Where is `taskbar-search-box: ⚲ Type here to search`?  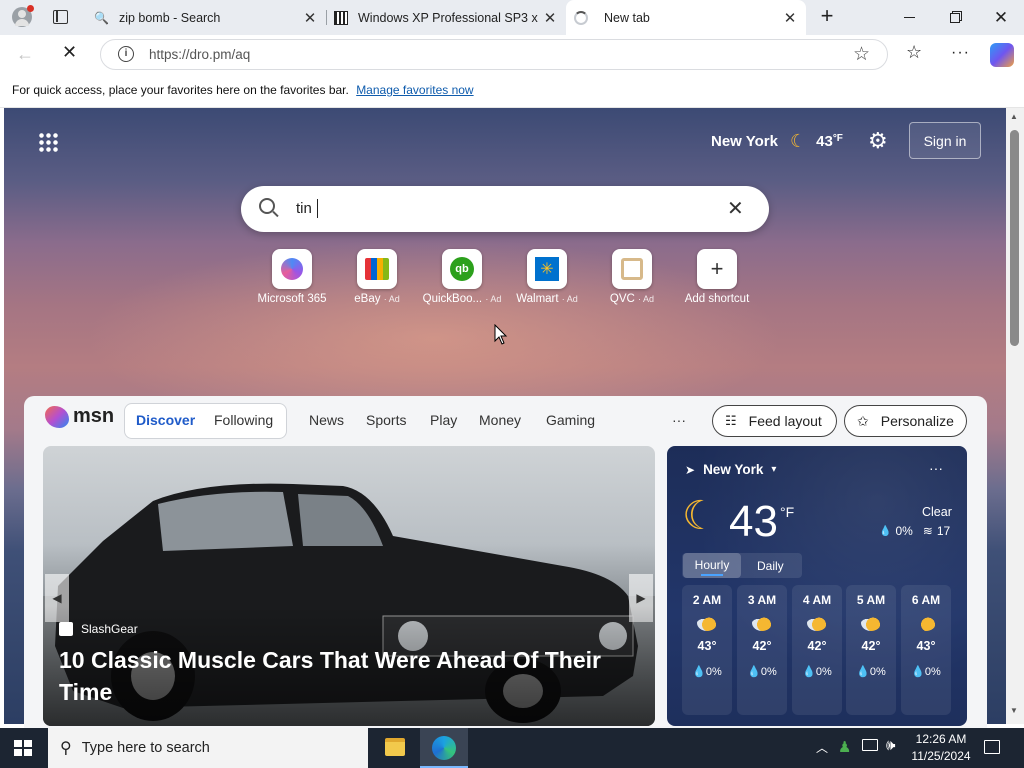 taskbar-search-box: ⚲ Type here to search is located at coordinates (208, 748).